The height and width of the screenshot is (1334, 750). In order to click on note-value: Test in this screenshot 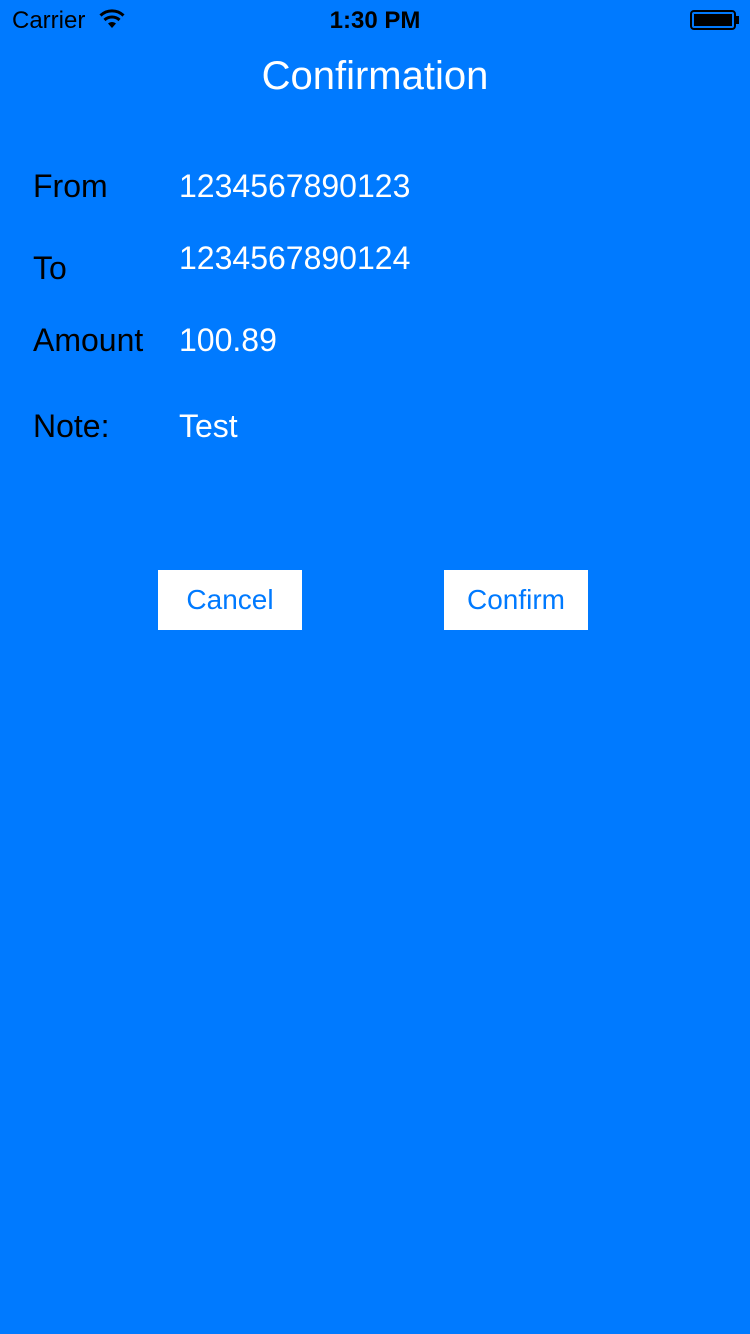, I will do `click(208, 426)`.